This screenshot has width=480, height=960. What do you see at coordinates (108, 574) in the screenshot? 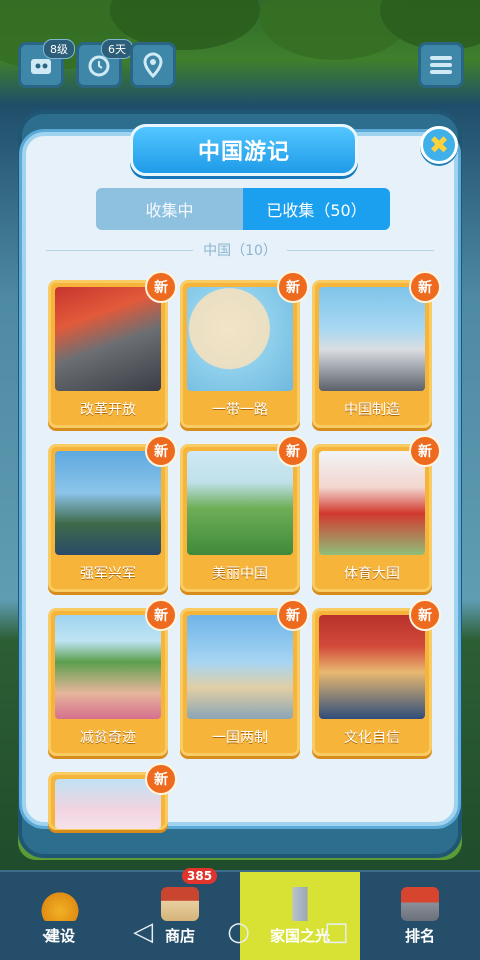
I see `card-label: 强军兴军` at bounding box center [108, 574].